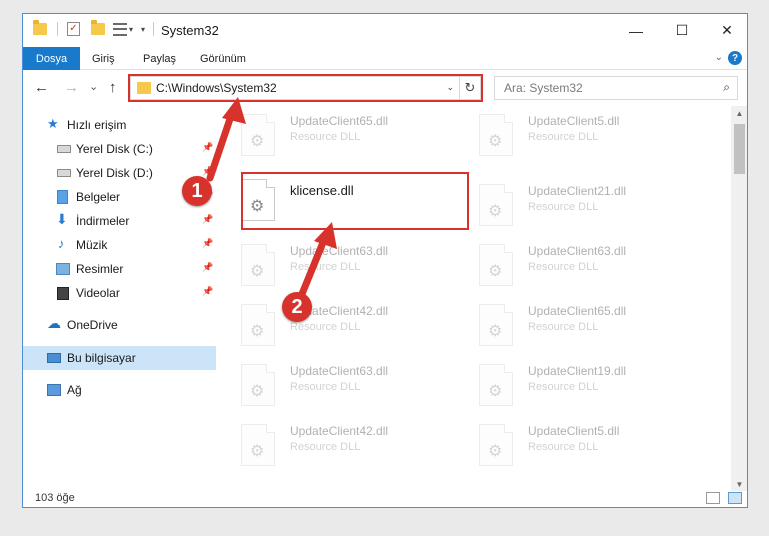  What do you see at coordinates (725, 30) in the screenshot?
I see `close-button: ✕` at bounding box center [725, 30].